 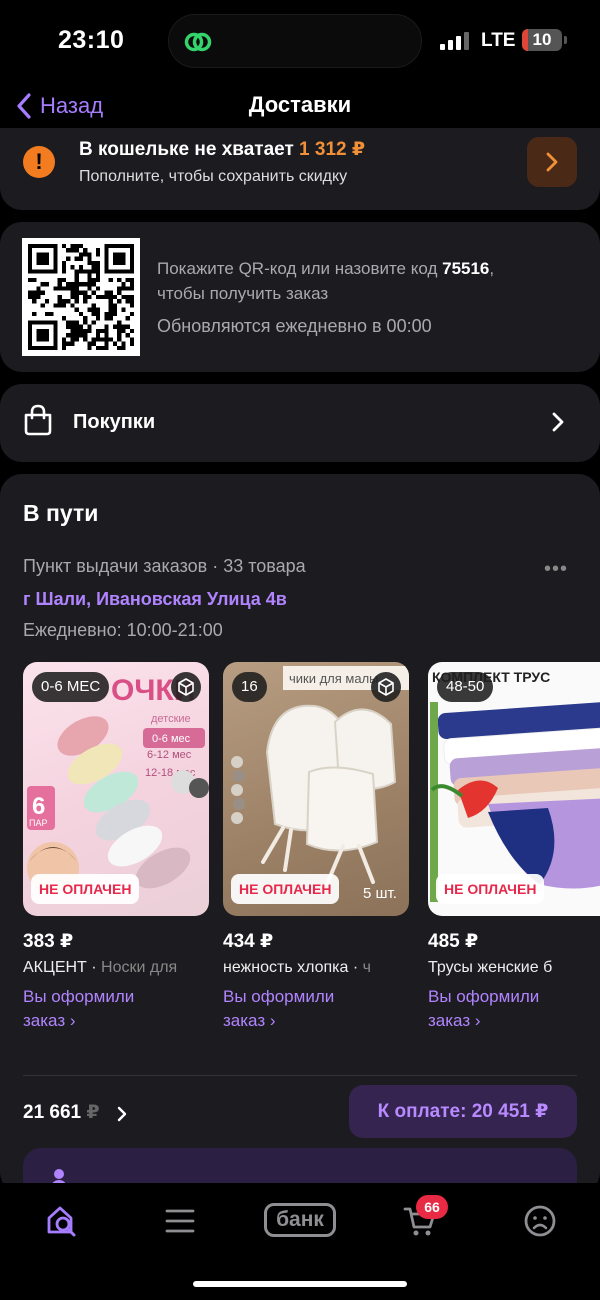 What do you see at coordinates (334, 678) in the screenshot?
I see `product-image-title: чики для малы` at bounding box center [334, 678].